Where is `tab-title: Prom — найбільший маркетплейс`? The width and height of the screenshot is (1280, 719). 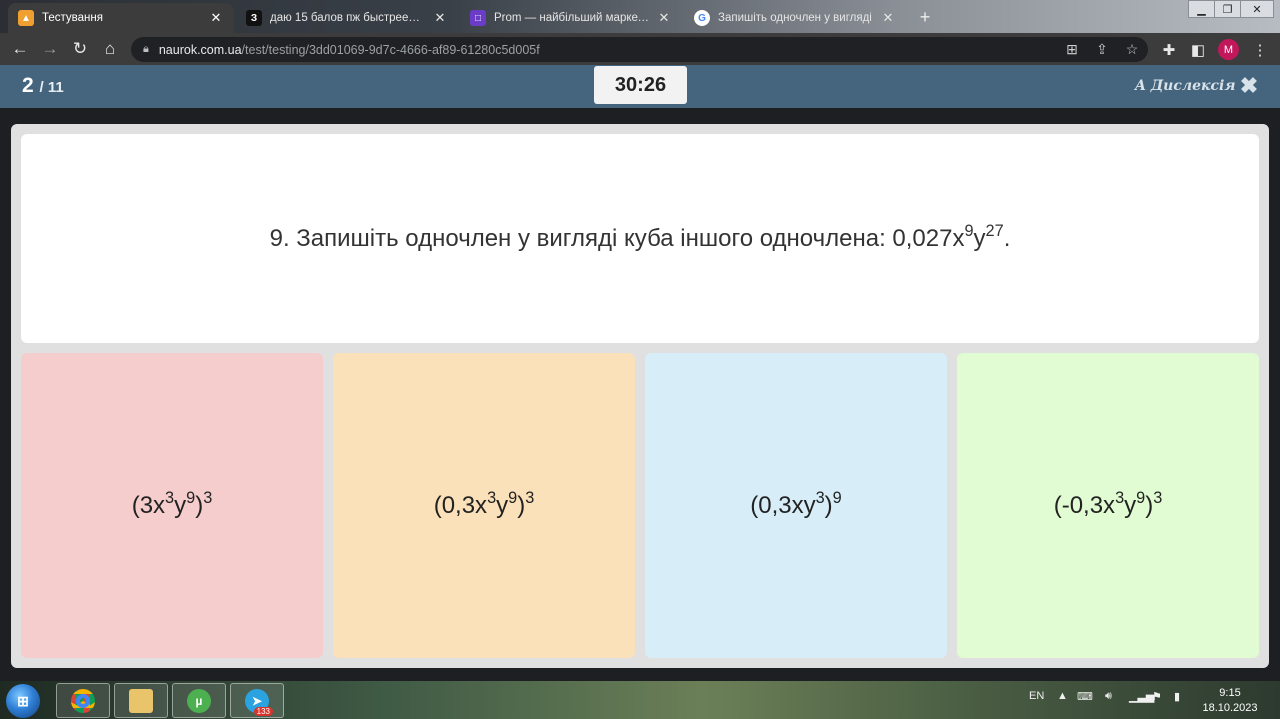
tab-title: Prom — найбільший маркетплейс is located at coordinates (572, 18).